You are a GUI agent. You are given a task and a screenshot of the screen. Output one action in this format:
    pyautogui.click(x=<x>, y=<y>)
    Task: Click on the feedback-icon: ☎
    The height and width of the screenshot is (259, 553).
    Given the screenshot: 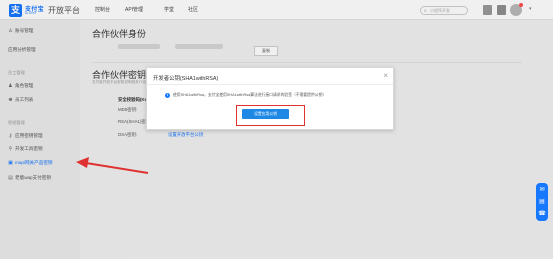 What is the action you would take?
    pyautogui.click(x=542, y=214)
    